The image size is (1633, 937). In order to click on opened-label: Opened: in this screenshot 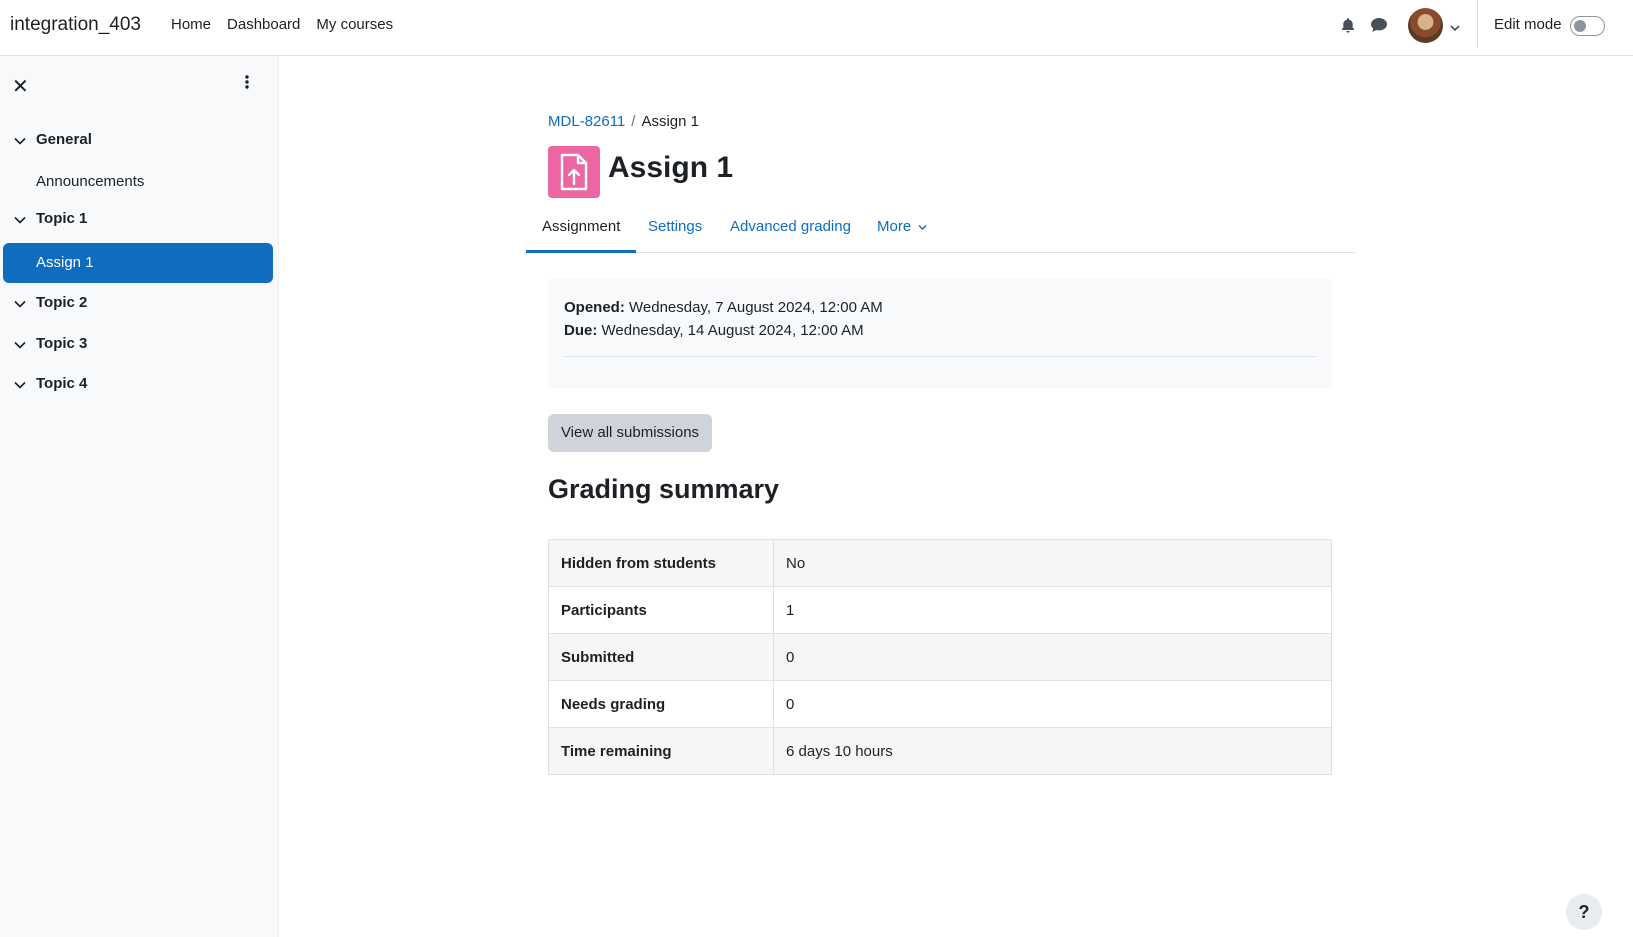, I will do `click(594, 307)`.